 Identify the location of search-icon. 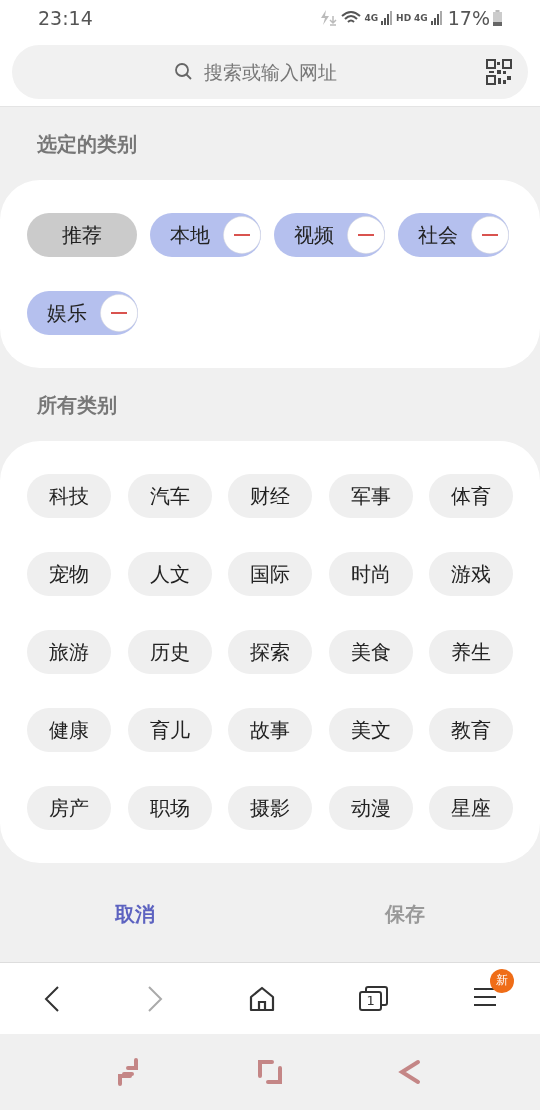
(184, 72).